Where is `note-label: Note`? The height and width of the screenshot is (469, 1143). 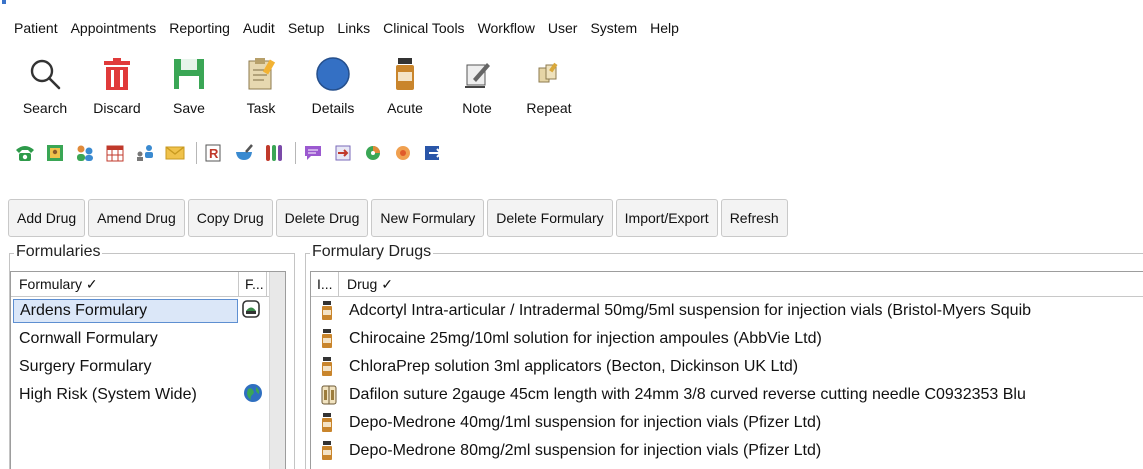
note-label: Note is located at coordinates (477, 108).